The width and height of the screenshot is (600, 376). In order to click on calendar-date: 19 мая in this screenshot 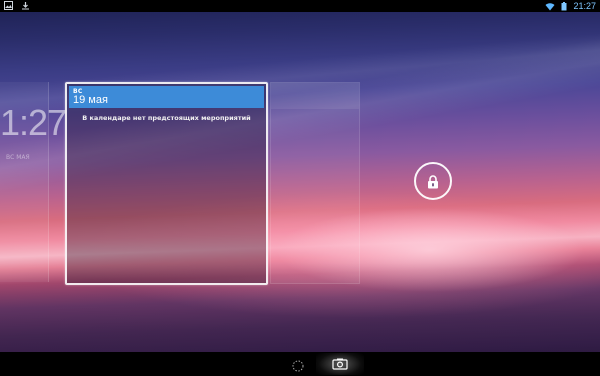, I will do `click(90, 100)`.